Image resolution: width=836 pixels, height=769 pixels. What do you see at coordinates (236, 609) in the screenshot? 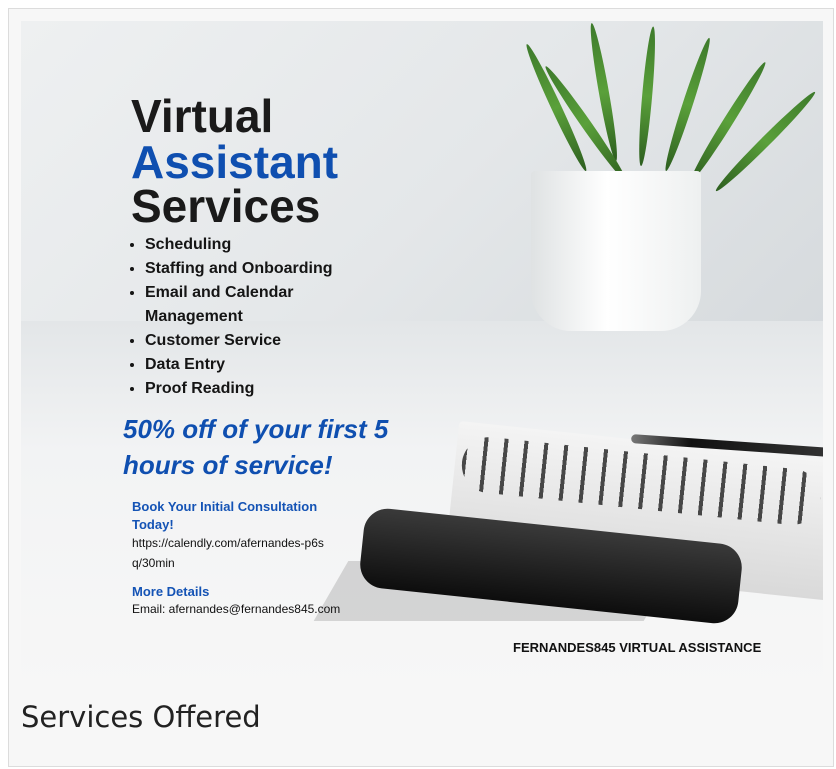
I see `contact-email: Email: afernandes@fernandes845.com` at bounding box center [236, 609].